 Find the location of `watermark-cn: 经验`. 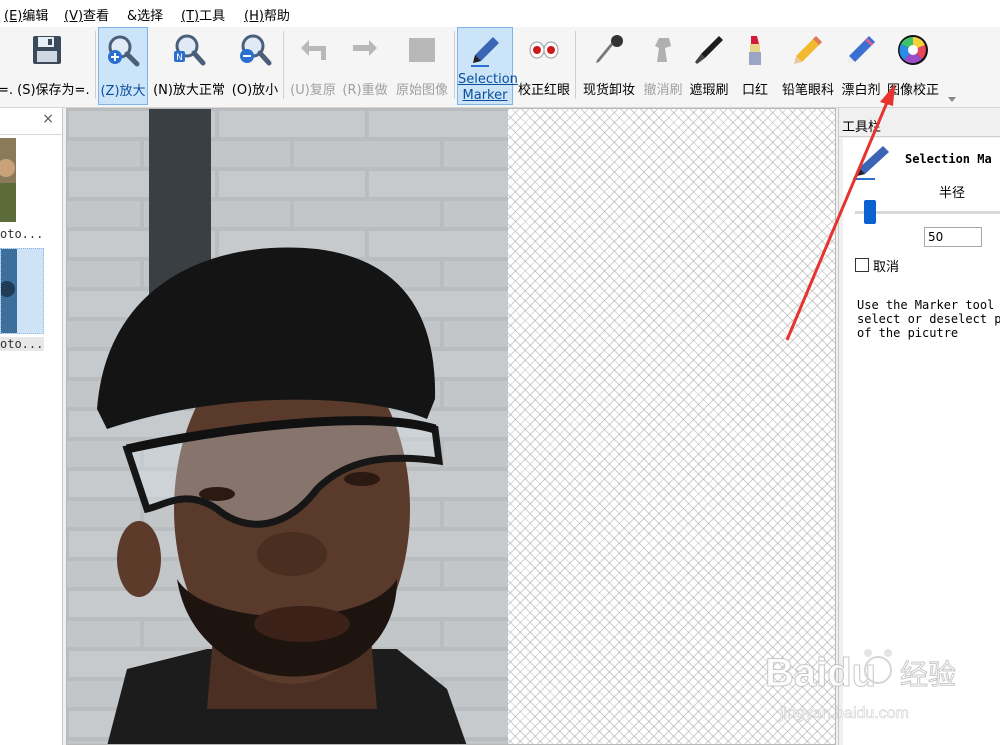

watermark-cn: 经验 is located at coordinates (928, 674).